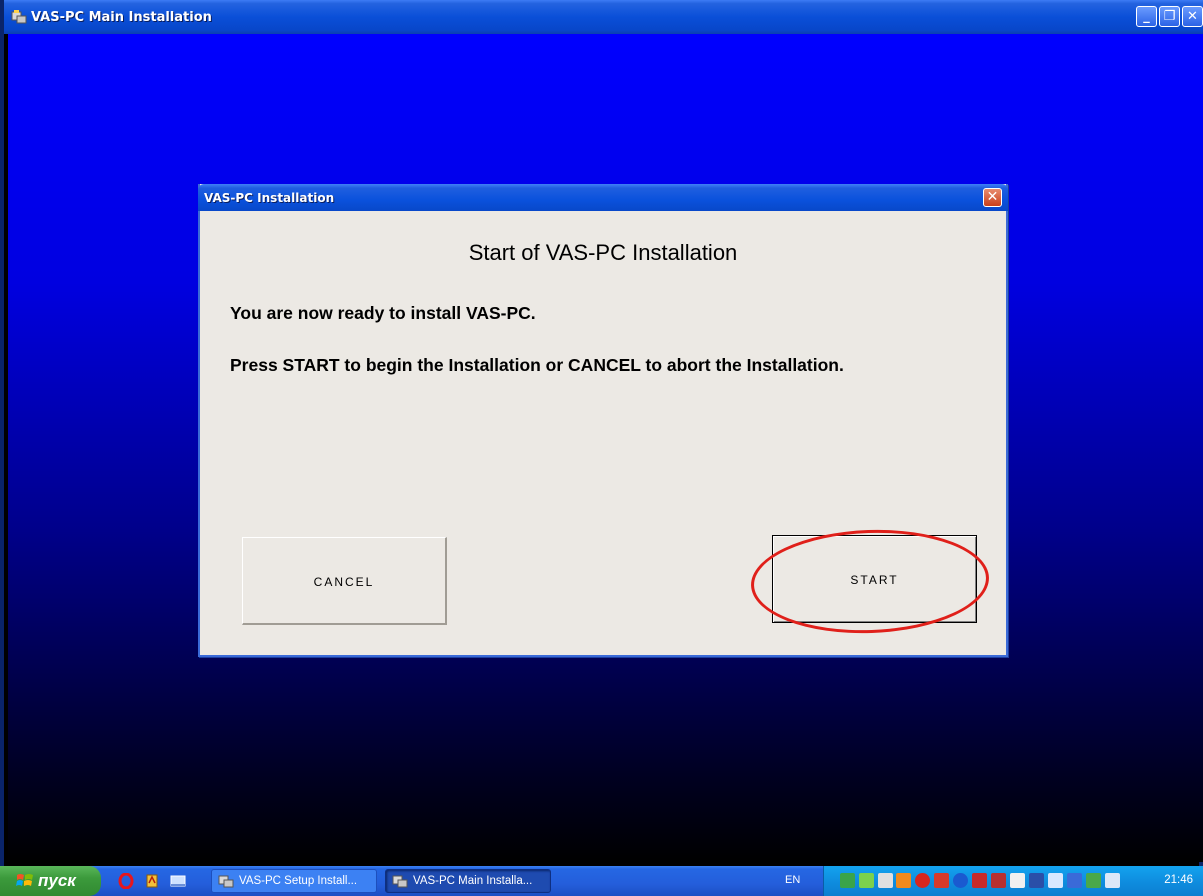  Describe the element at coordinates (922, 880) in the screenshot. I see `antivirus-icon` at that location.